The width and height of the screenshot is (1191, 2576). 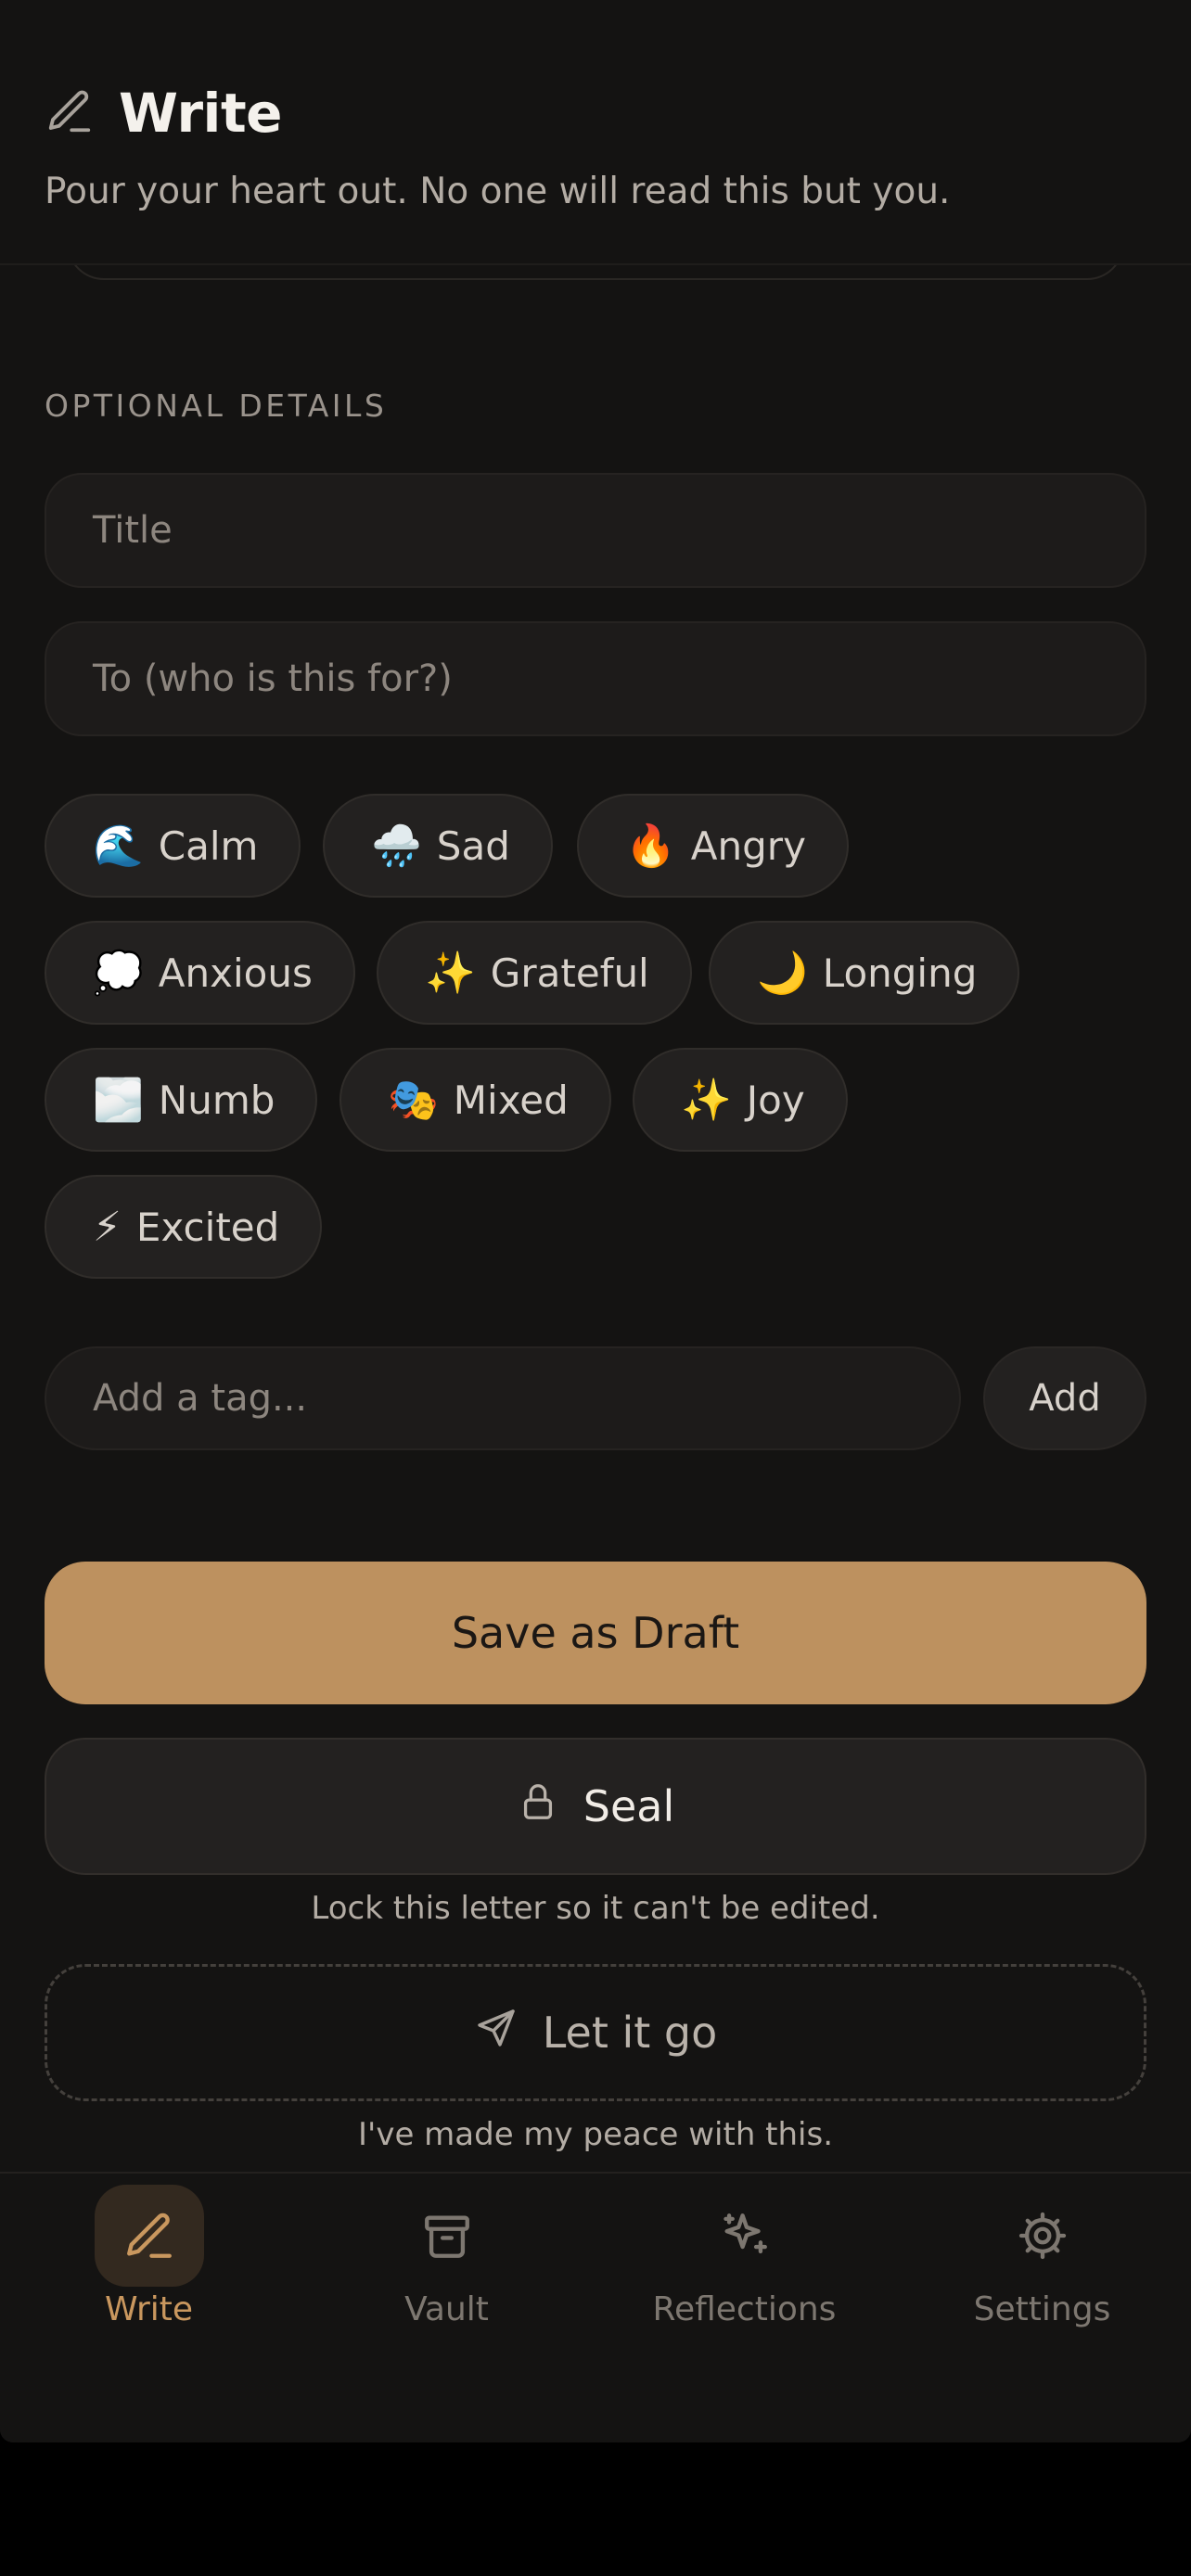 I want to click on mood-chip-label: Sad, so click(x=473, y=846).